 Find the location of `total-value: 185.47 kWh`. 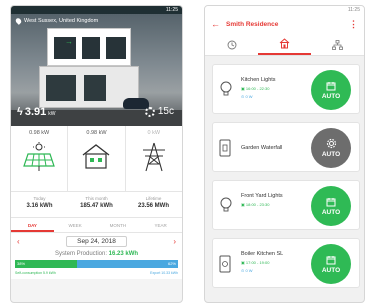

total-value: 185.47 kWh is located at coordinates (96, 206).